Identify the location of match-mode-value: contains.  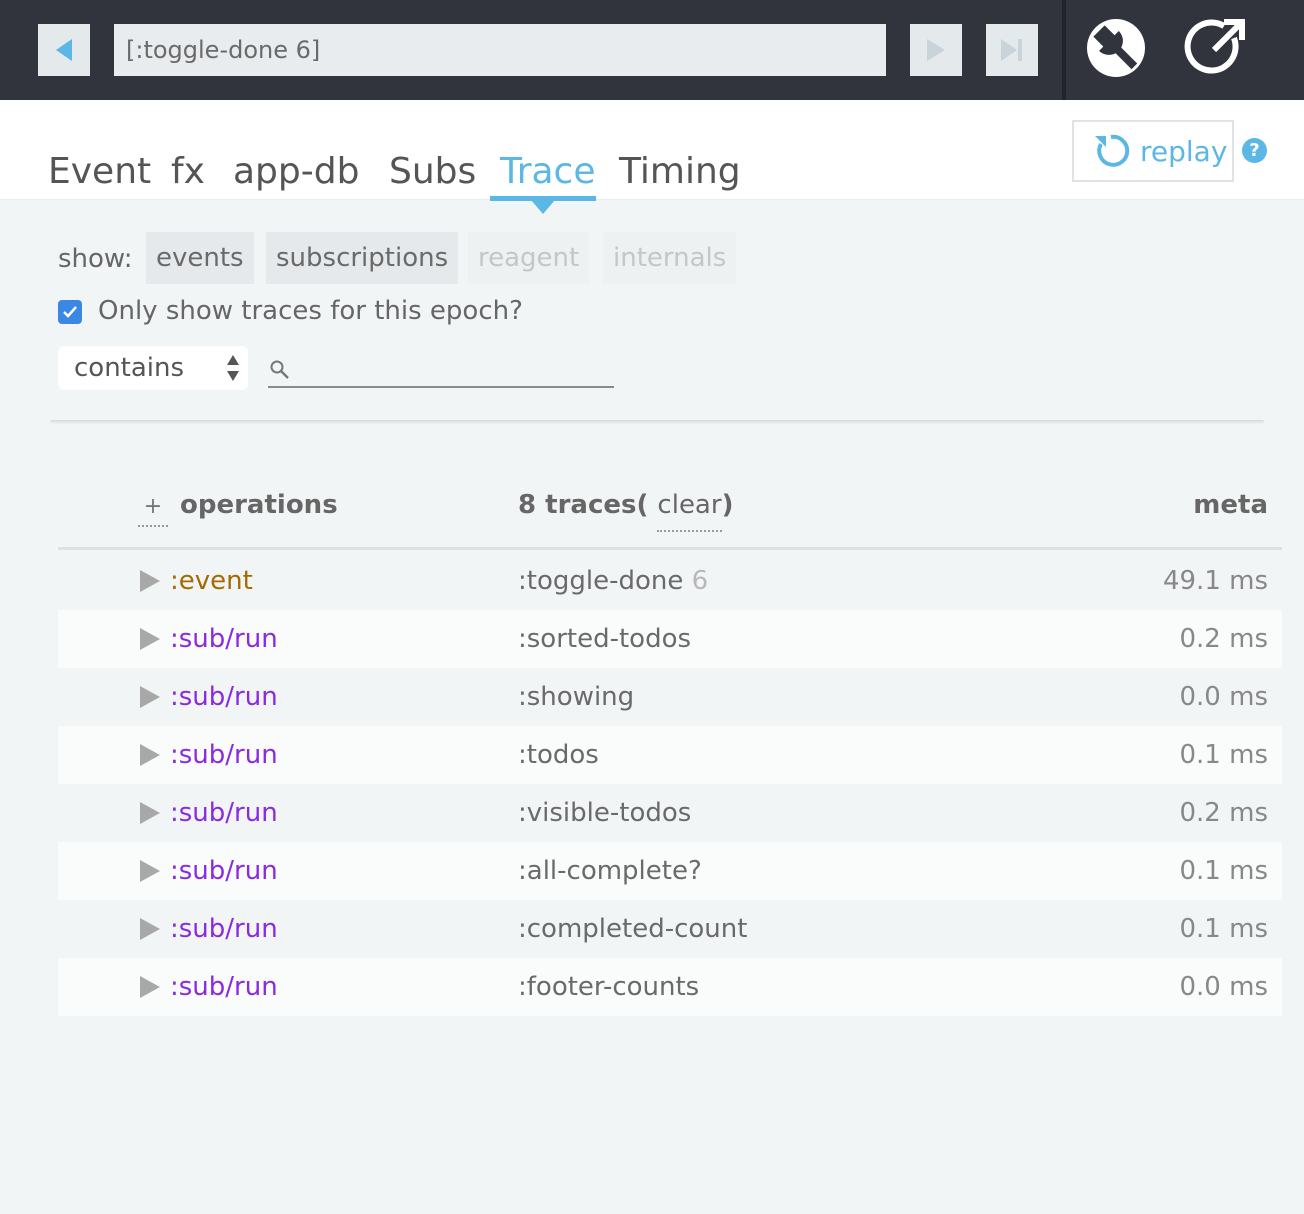
(129, 368).